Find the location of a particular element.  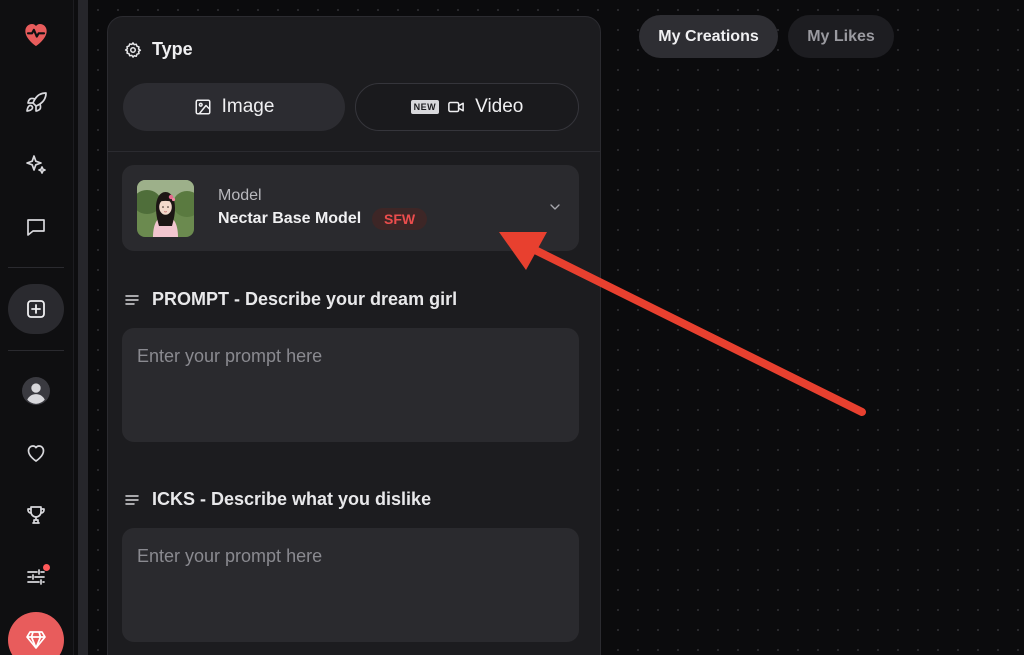

sidebar-item-create is located at coordinates (36, 309).